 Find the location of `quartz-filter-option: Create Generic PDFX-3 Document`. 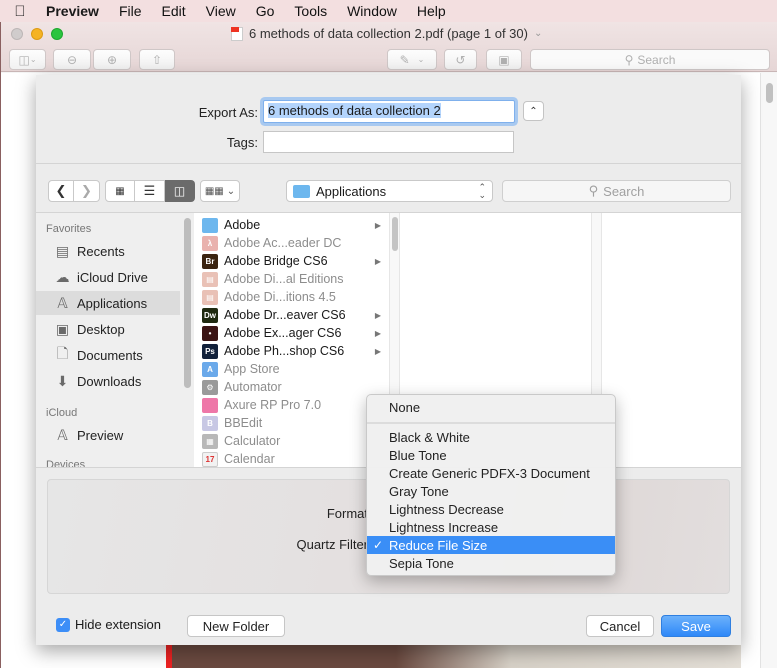

quartz-filter-option: Create Generic PDFX-3 Document is located at coordinates (491, 473).